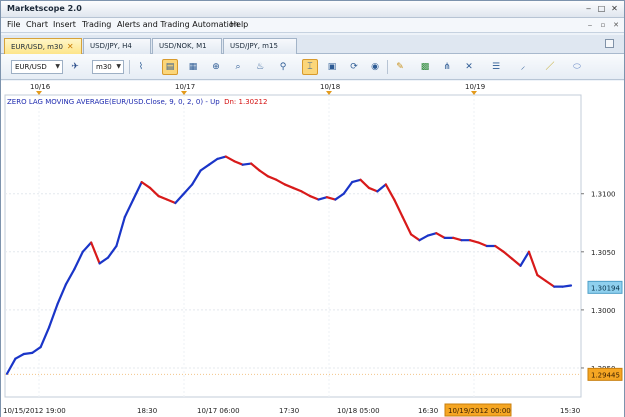 The width and height of the screenshot is (625, 417). What do you see at coordinates (31, 67) in the screenshot?
I see `instrument-value: EUR/USD` at bounding box center [31, 67].